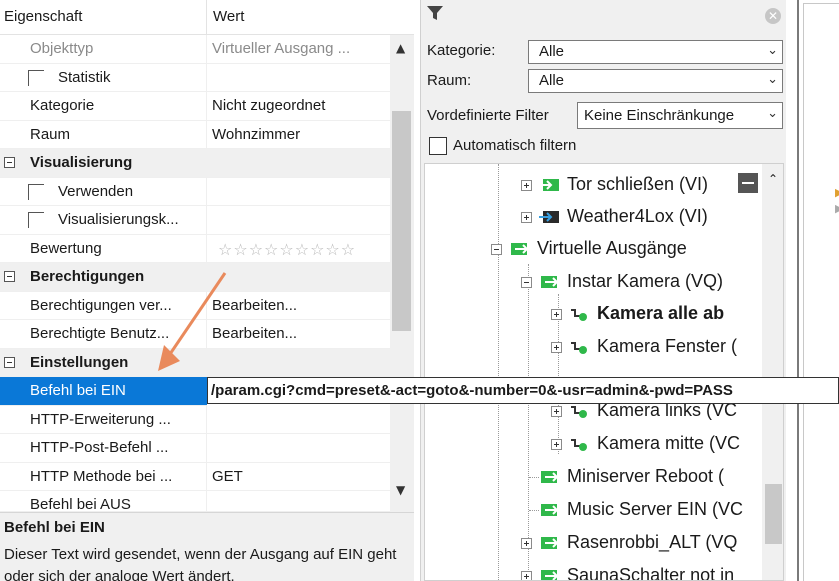 The width and height of the screenshot is (839, 581). Describe the element at coordinates (449, 80) in the screenshot. I see `raum-label: Raum:` at that location.